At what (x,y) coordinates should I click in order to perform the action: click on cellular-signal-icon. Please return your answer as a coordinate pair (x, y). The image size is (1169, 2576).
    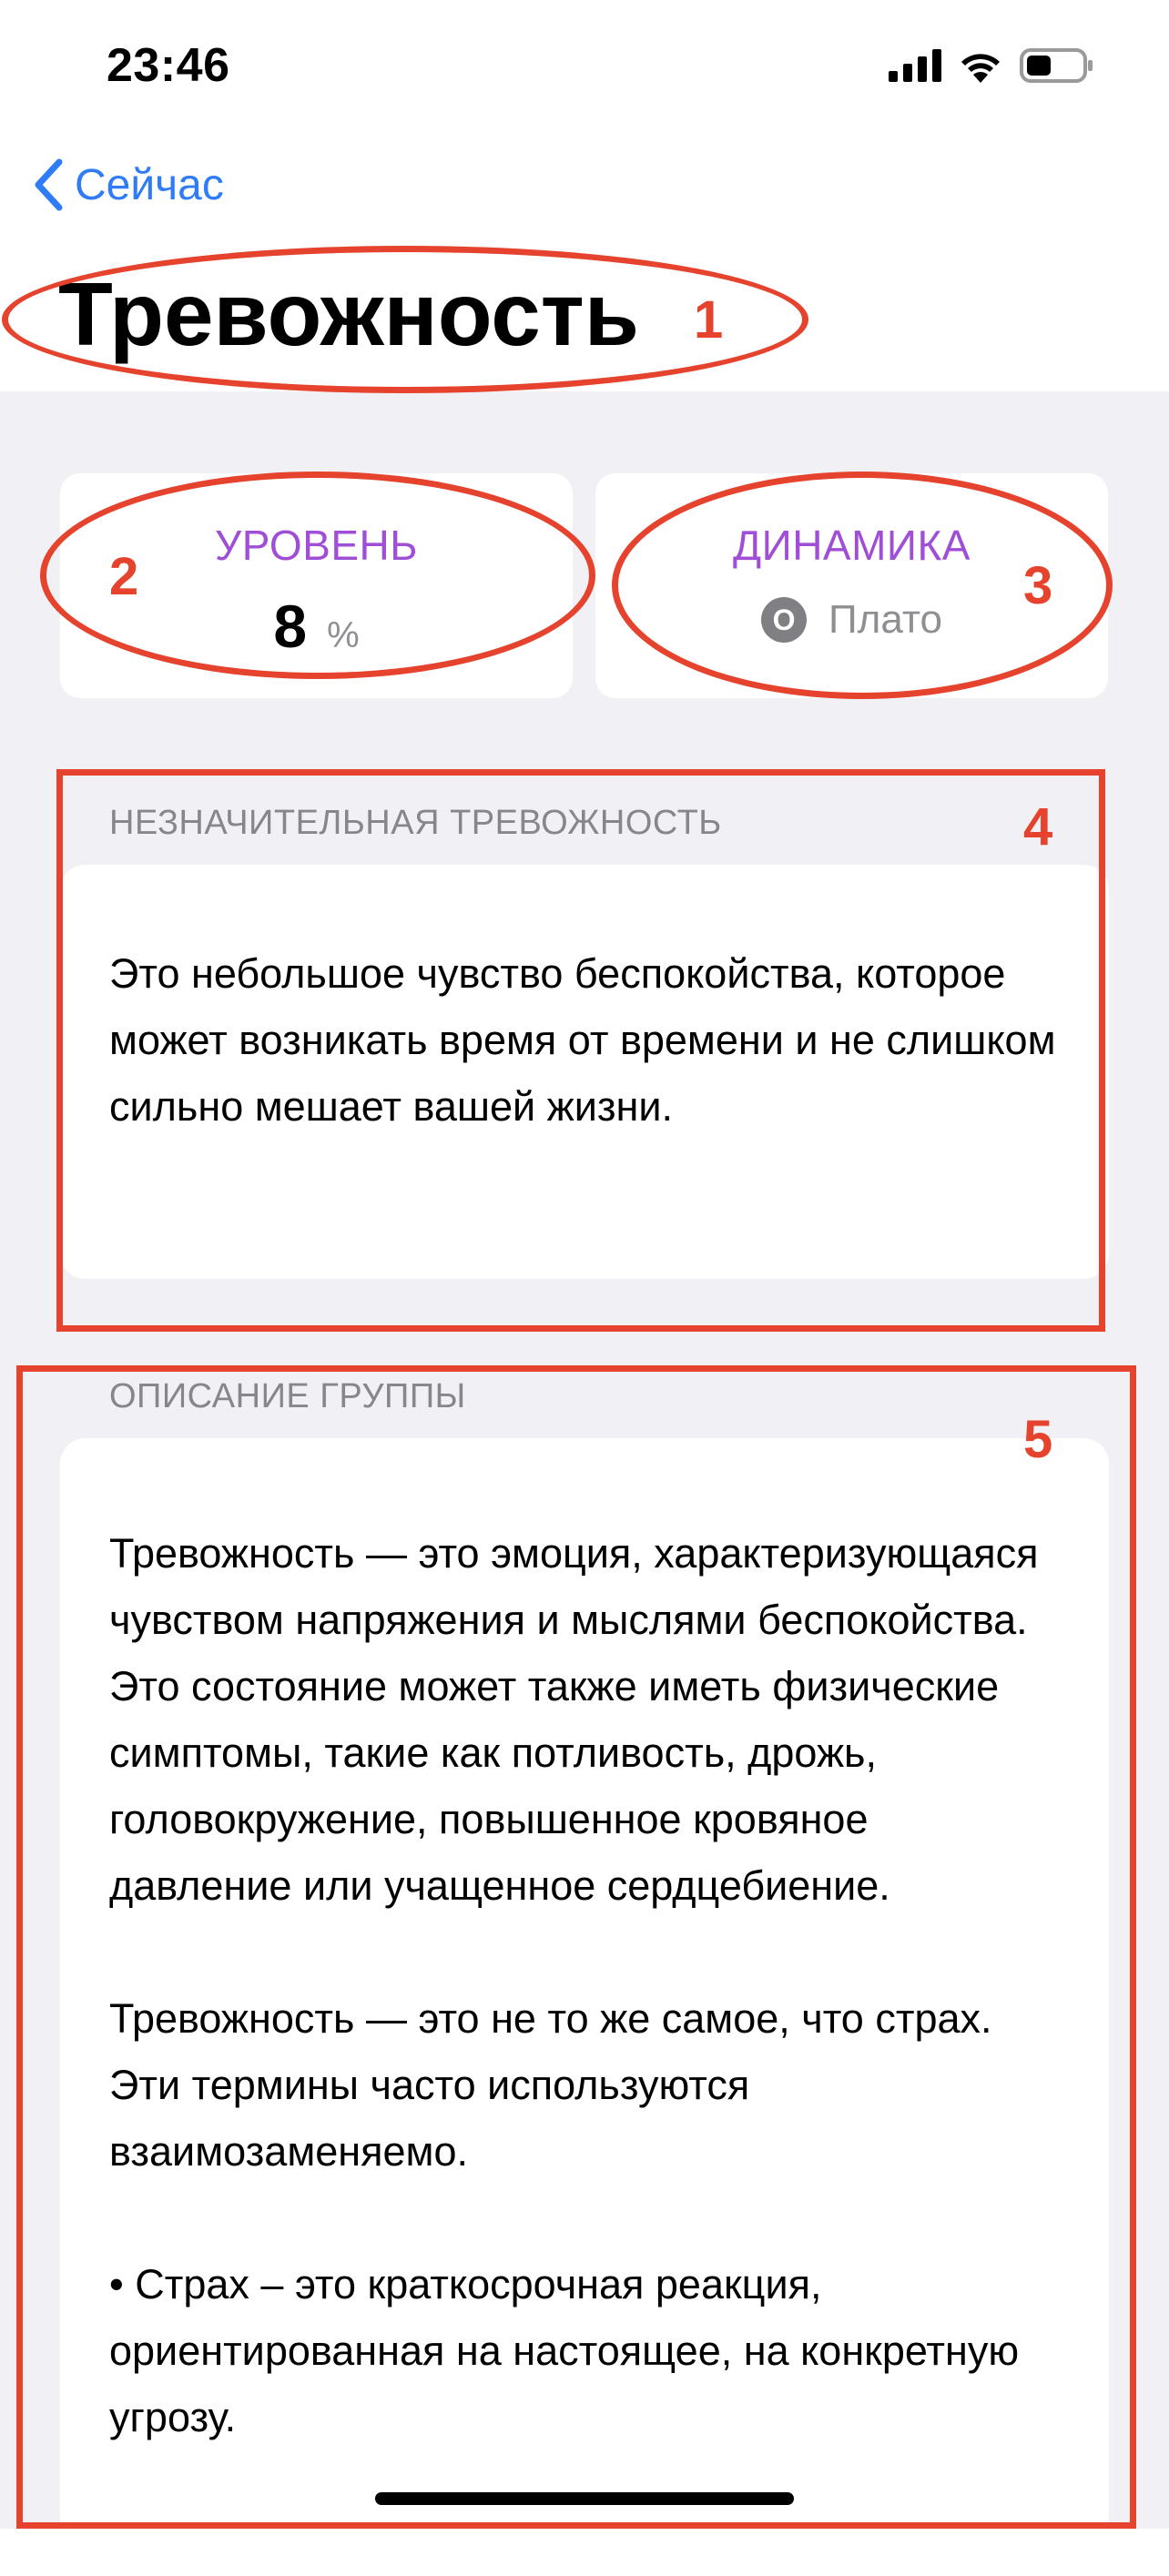
    Looking at the image, I should click on (915, 65).